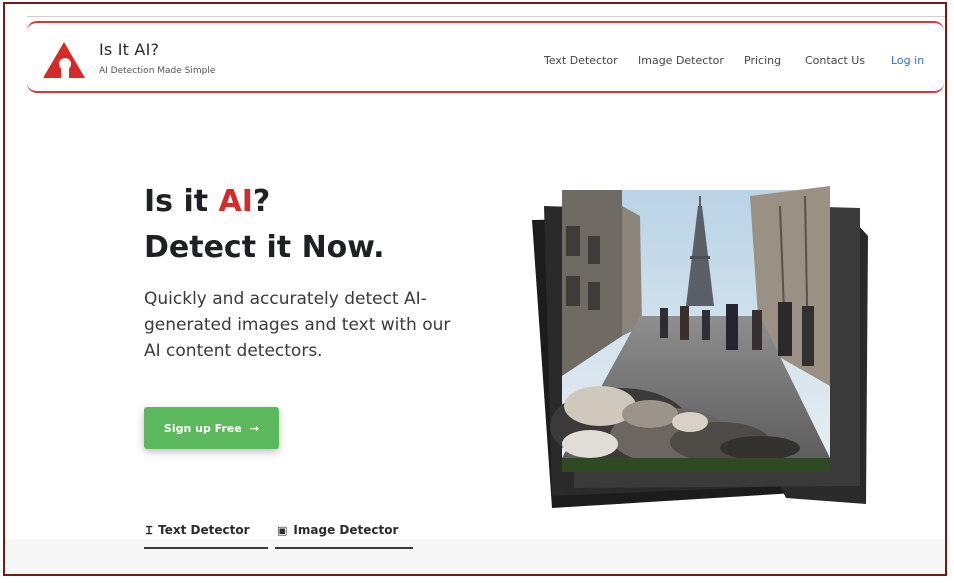  I want to click on top-divider, so click(486, 16).